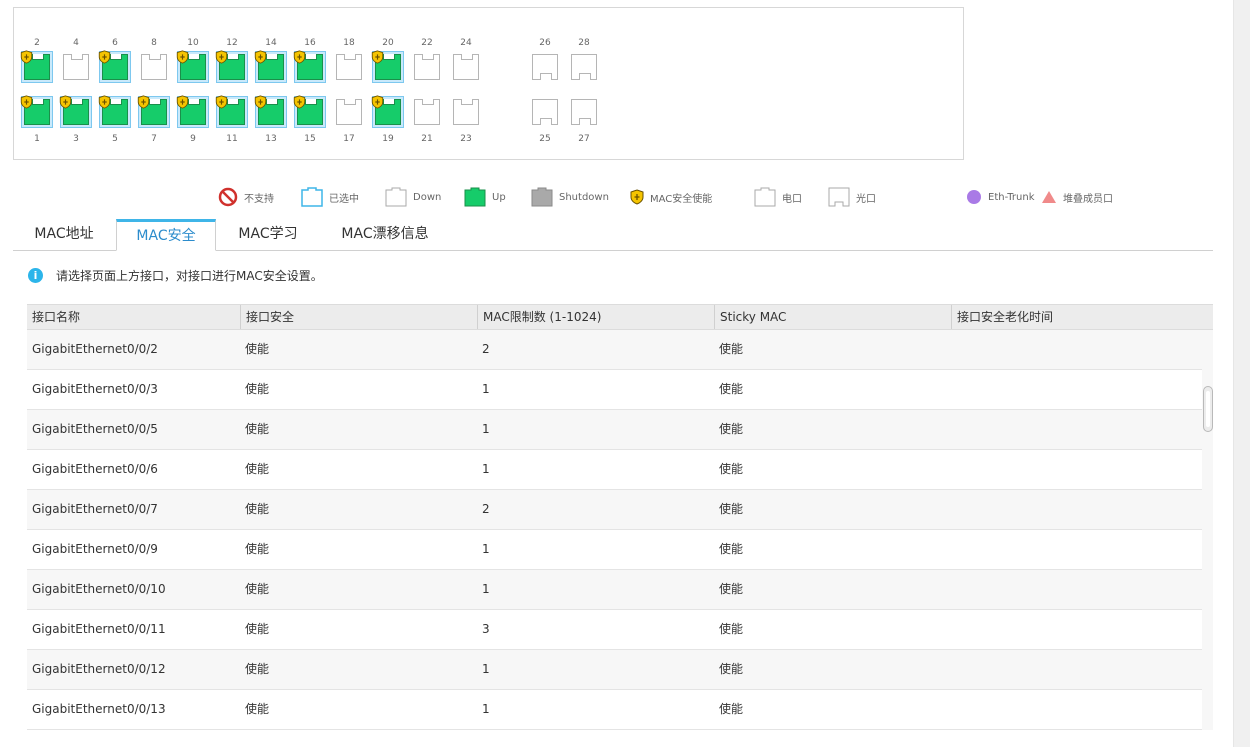 This screenshot has width=1250, height=747. Describe the element at coordinates (64, 234) in the screenshot. I see `tab-mac-address: MAC地址` at that location.